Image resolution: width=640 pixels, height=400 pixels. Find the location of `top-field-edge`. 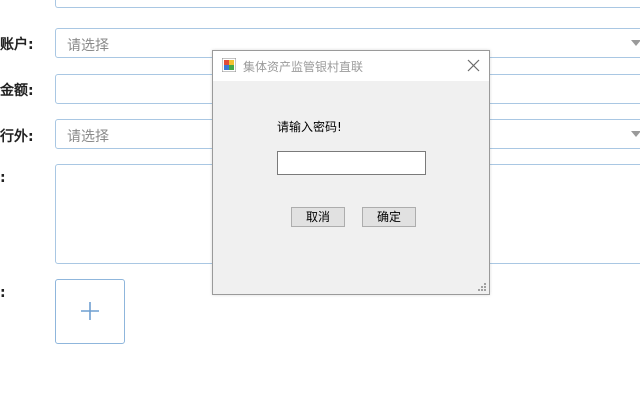

top-field-edge is located at coordinates (347, 4).